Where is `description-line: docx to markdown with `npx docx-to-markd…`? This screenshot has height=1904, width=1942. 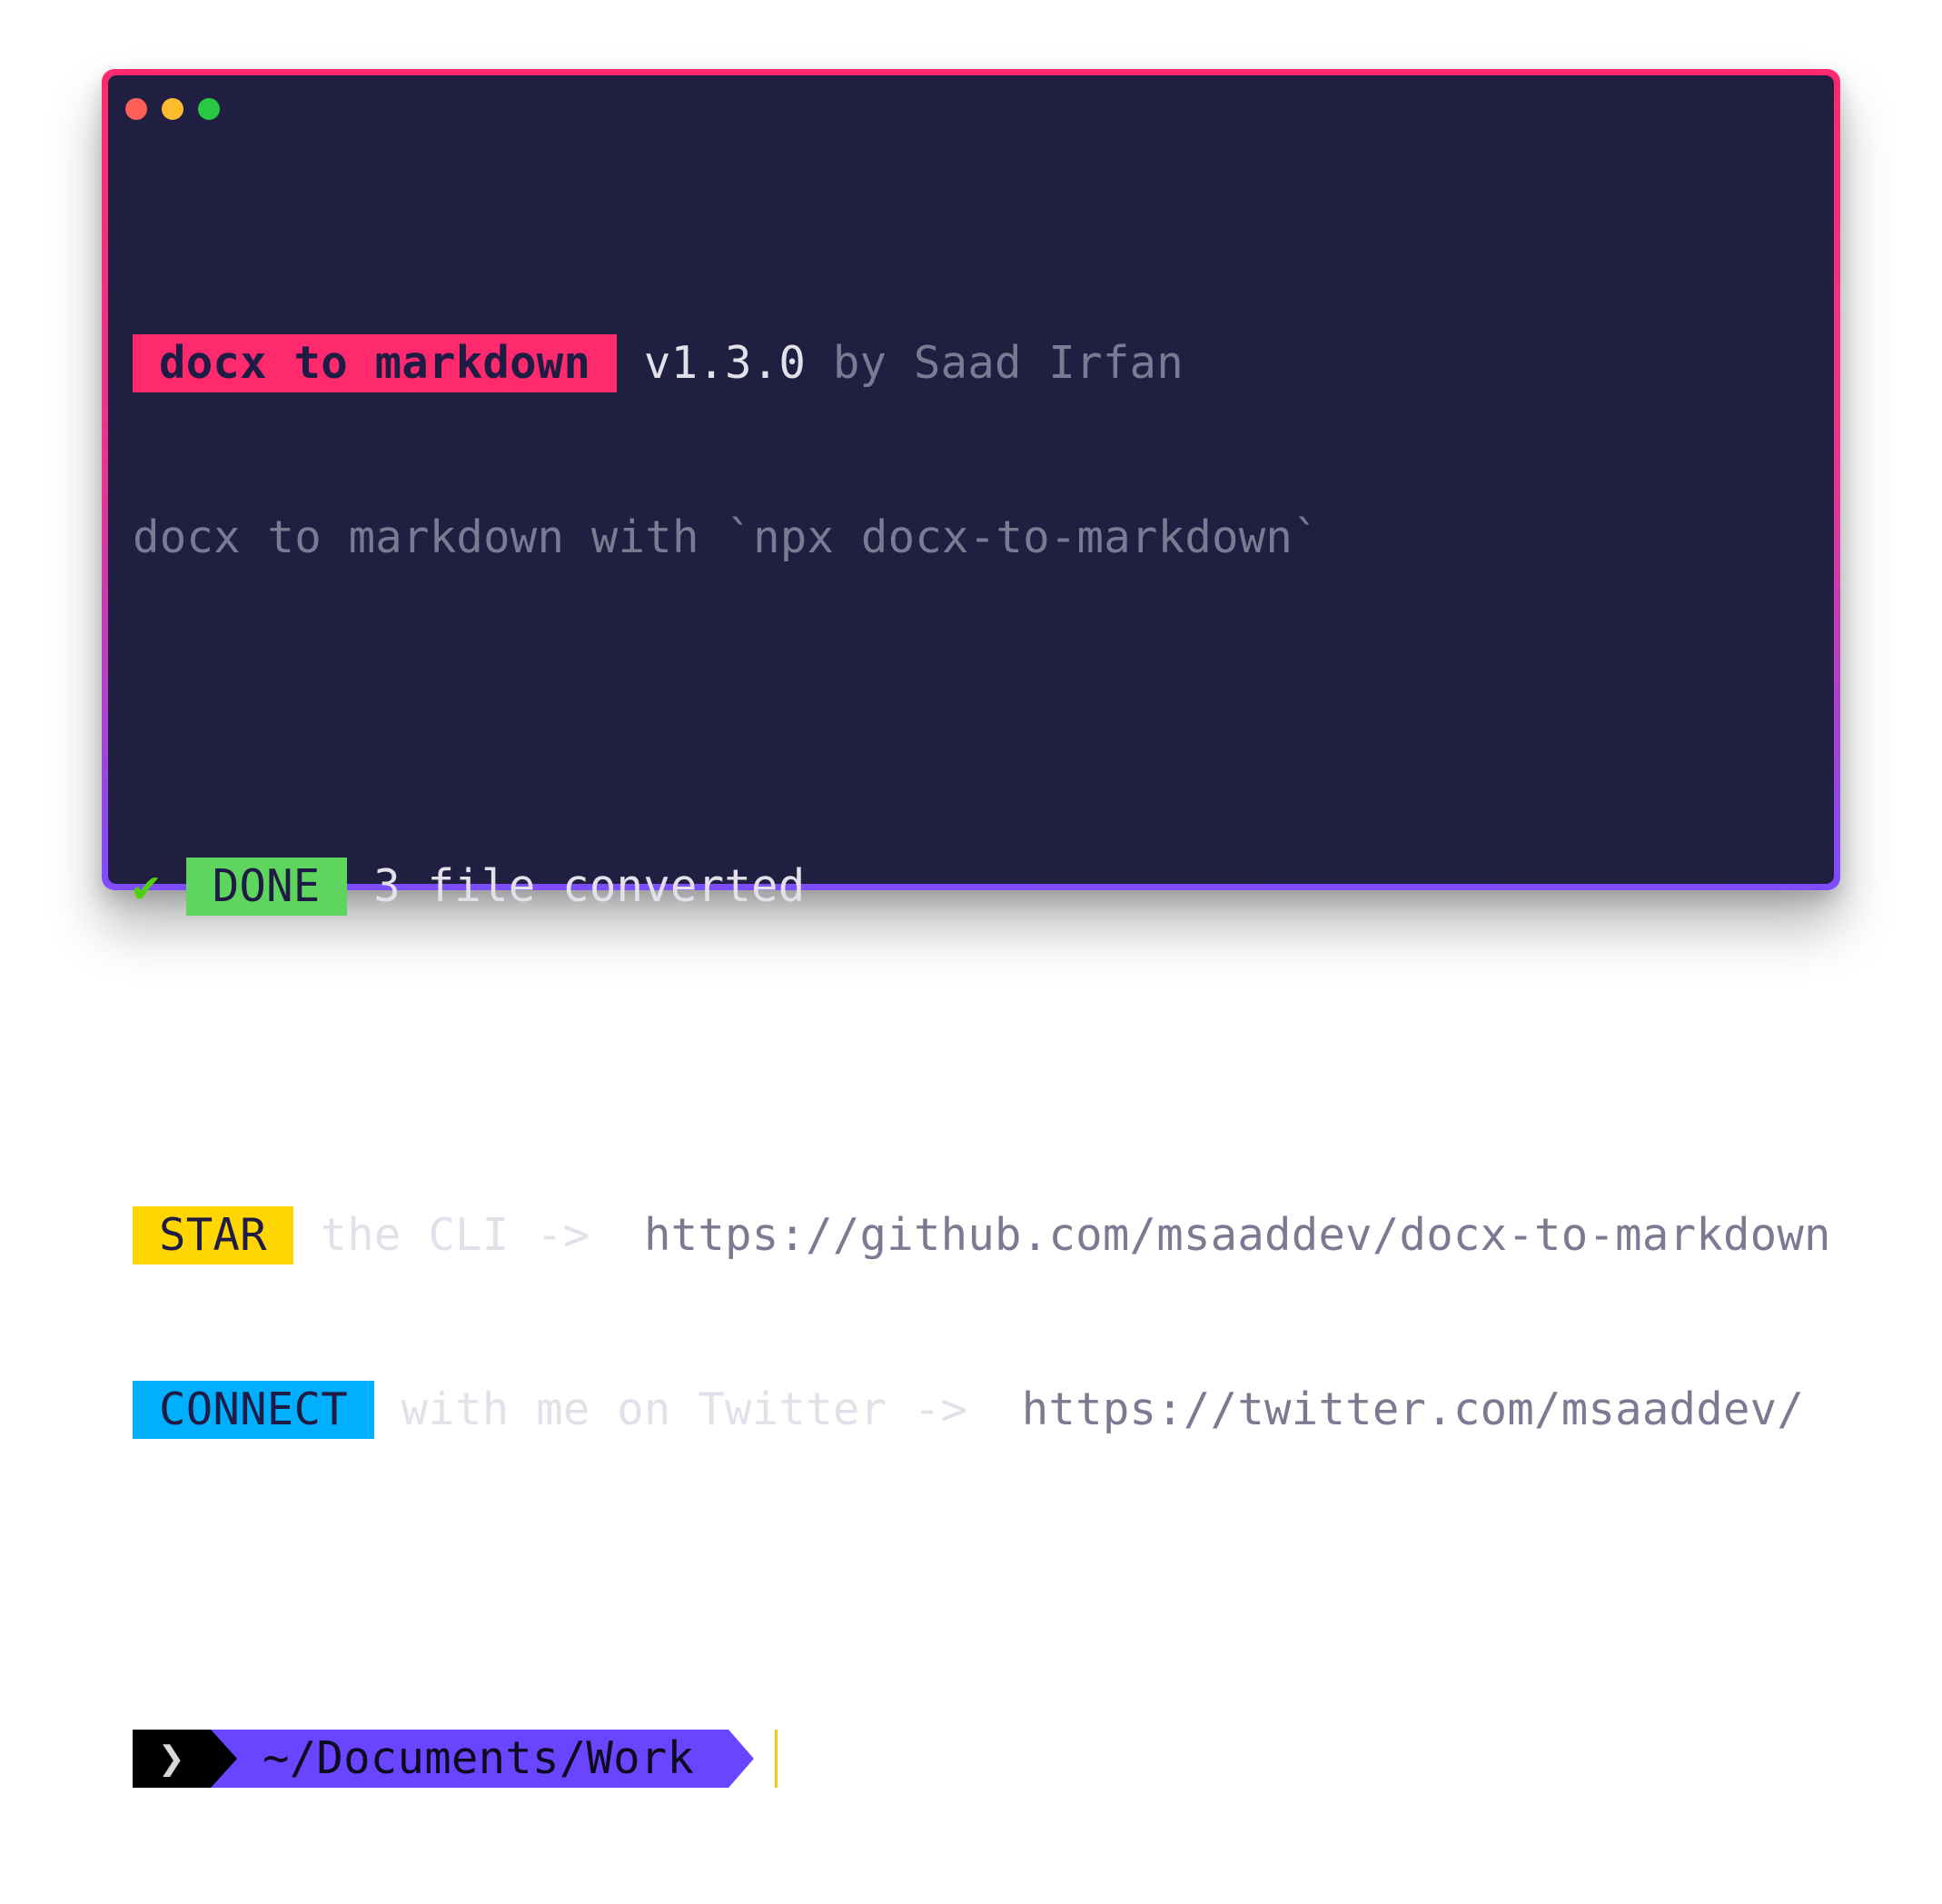
description-line: docx to markdown with `npx docx-to-markd… is located at coordinates (982, 538).